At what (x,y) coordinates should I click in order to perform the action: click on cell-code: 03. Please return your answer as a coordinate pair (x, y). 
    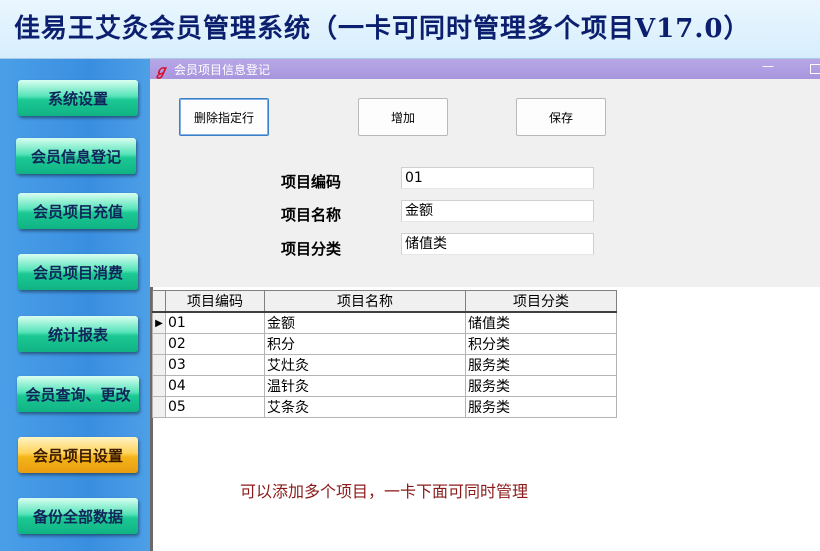
    Looking at the image, I should click on (215, 365).